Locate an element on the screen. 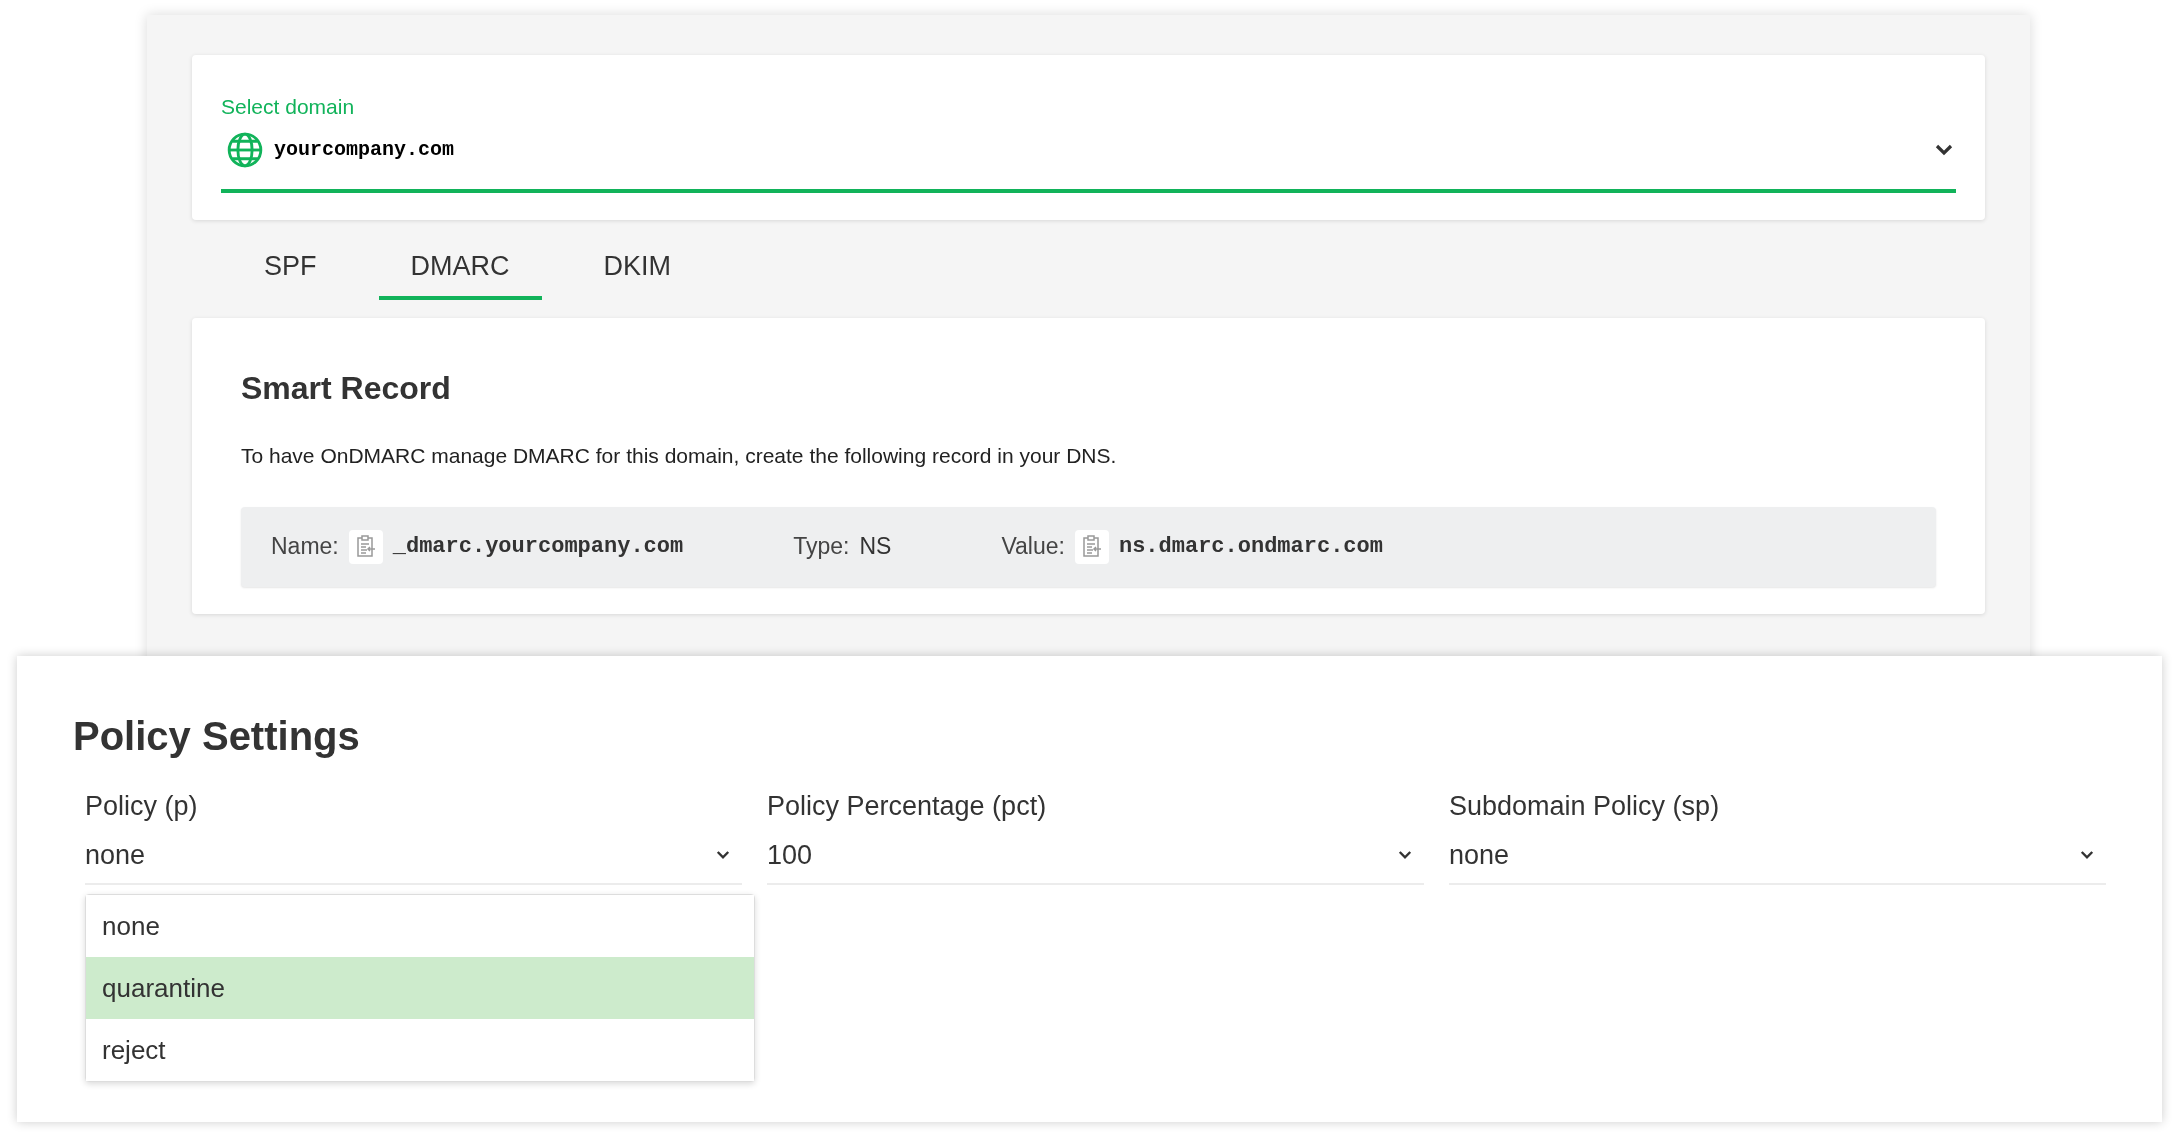  field-label: Type: is located at coordinates (821, 547).